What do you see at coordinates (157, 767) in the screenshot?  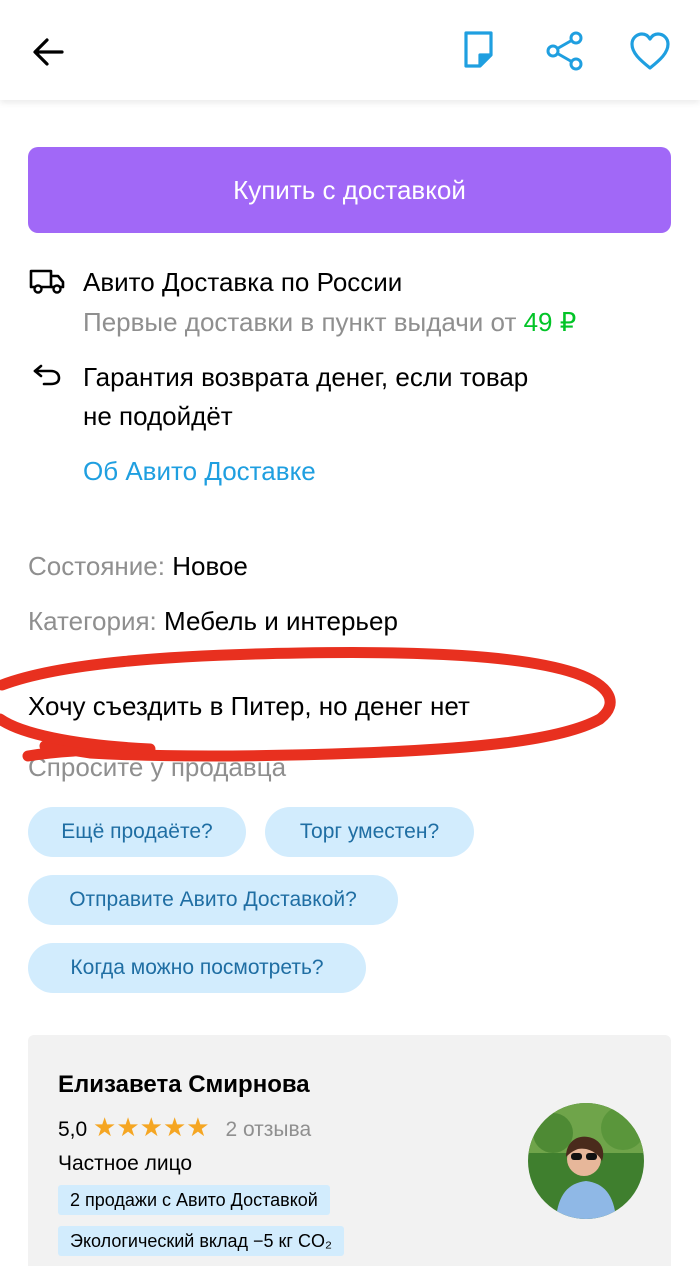 I see `ask-seller-title: Спросите у продавца` at bounding box center [157, 767].